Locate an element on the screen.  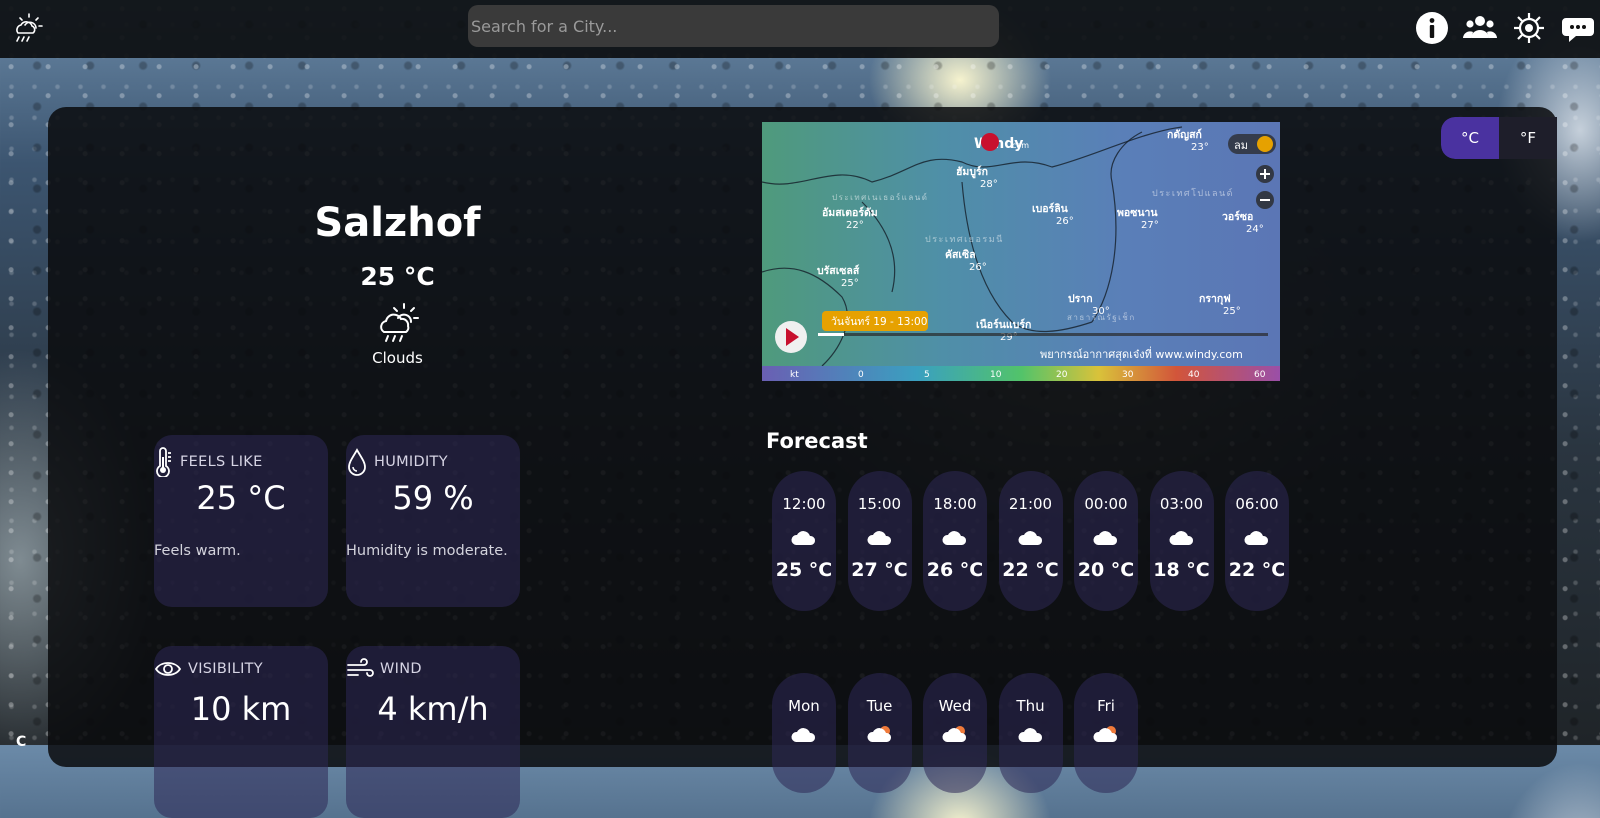
unit-toggle: °C °F is located at coordinates (1499, 138).